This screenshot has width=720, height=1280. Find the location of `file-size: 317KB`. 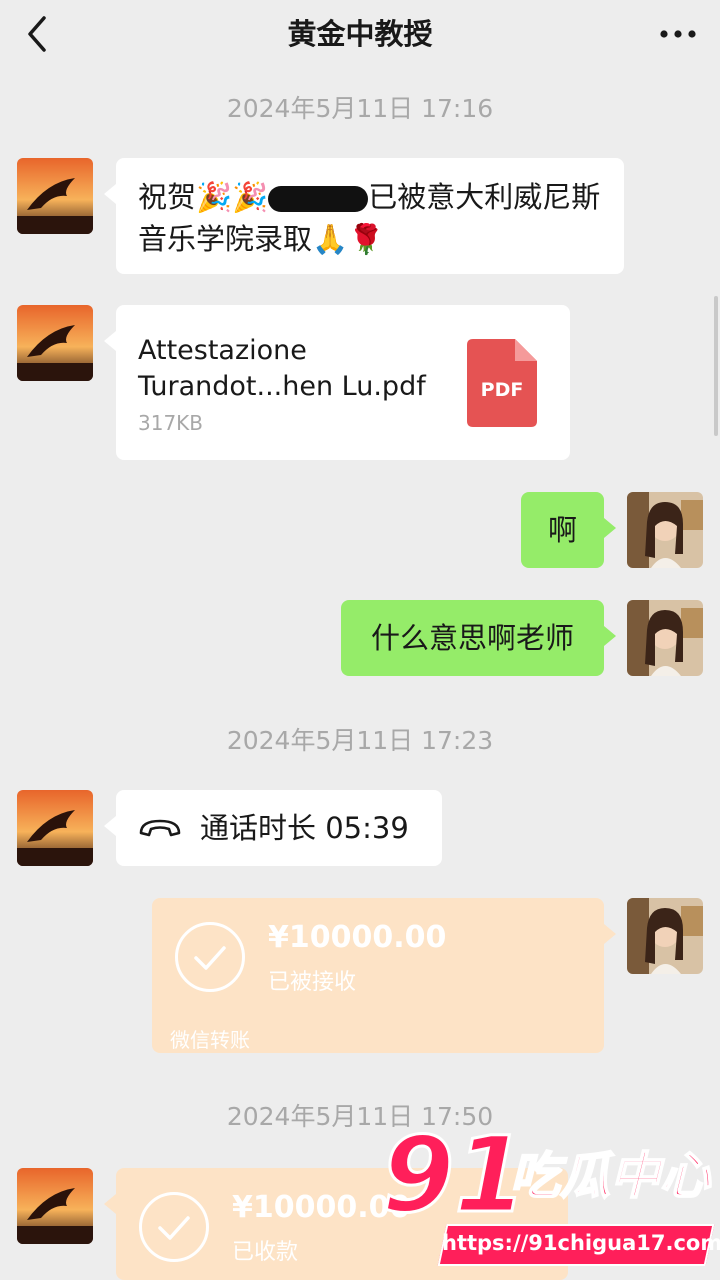

file-size: 317KB is located at coordinates (171, 423).